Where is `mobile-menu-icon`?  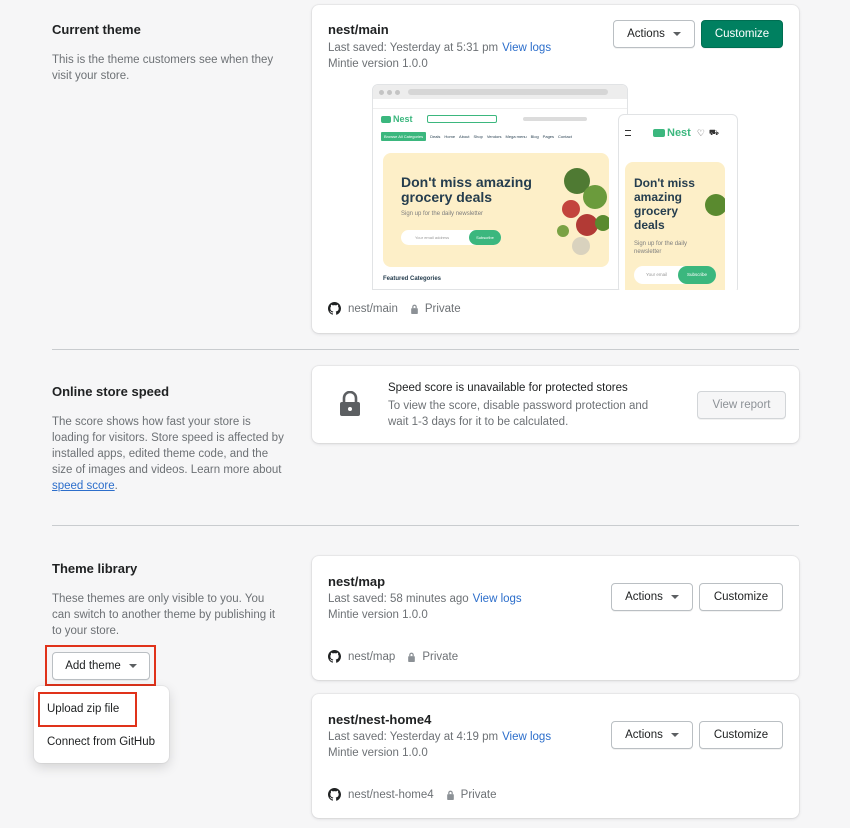 mobile-menu-icon is located at coordinates (628, 133).